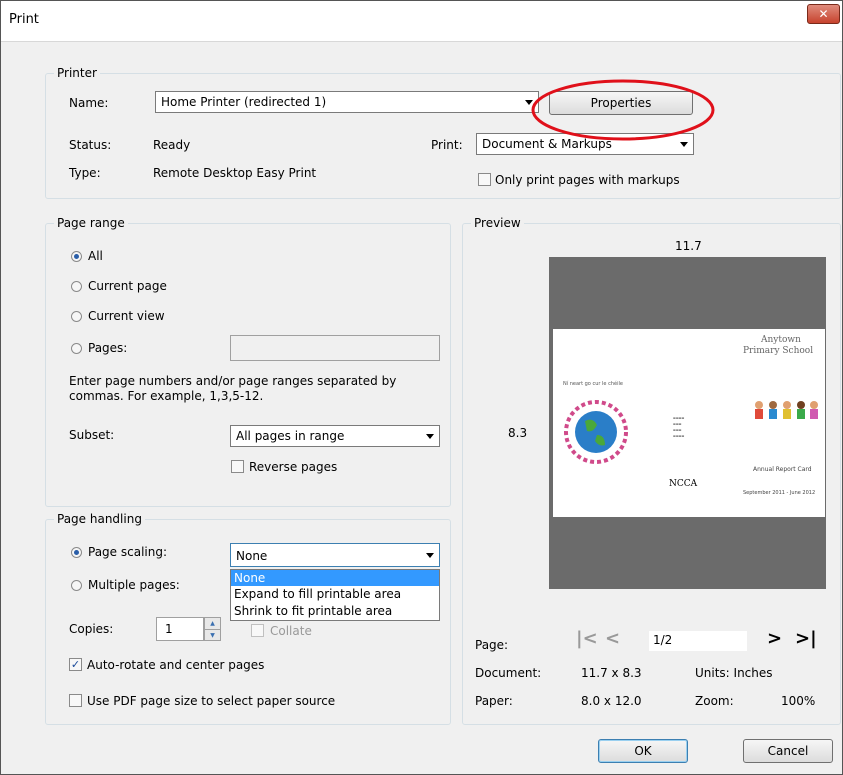 This screenshot has height=775, width=843. I want to click on scaling-option-expand: Expand to fill printable area, so click(335, 594).